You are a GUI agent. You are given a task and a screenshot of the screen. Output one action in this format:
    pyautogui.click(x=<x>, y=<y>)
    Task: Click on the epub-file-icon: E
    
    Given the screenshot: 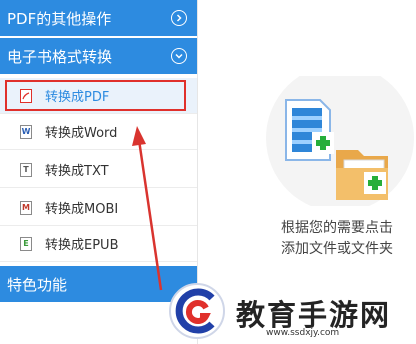 What is the action you would take?
    pyautogui.click(x=26, y=243)
    